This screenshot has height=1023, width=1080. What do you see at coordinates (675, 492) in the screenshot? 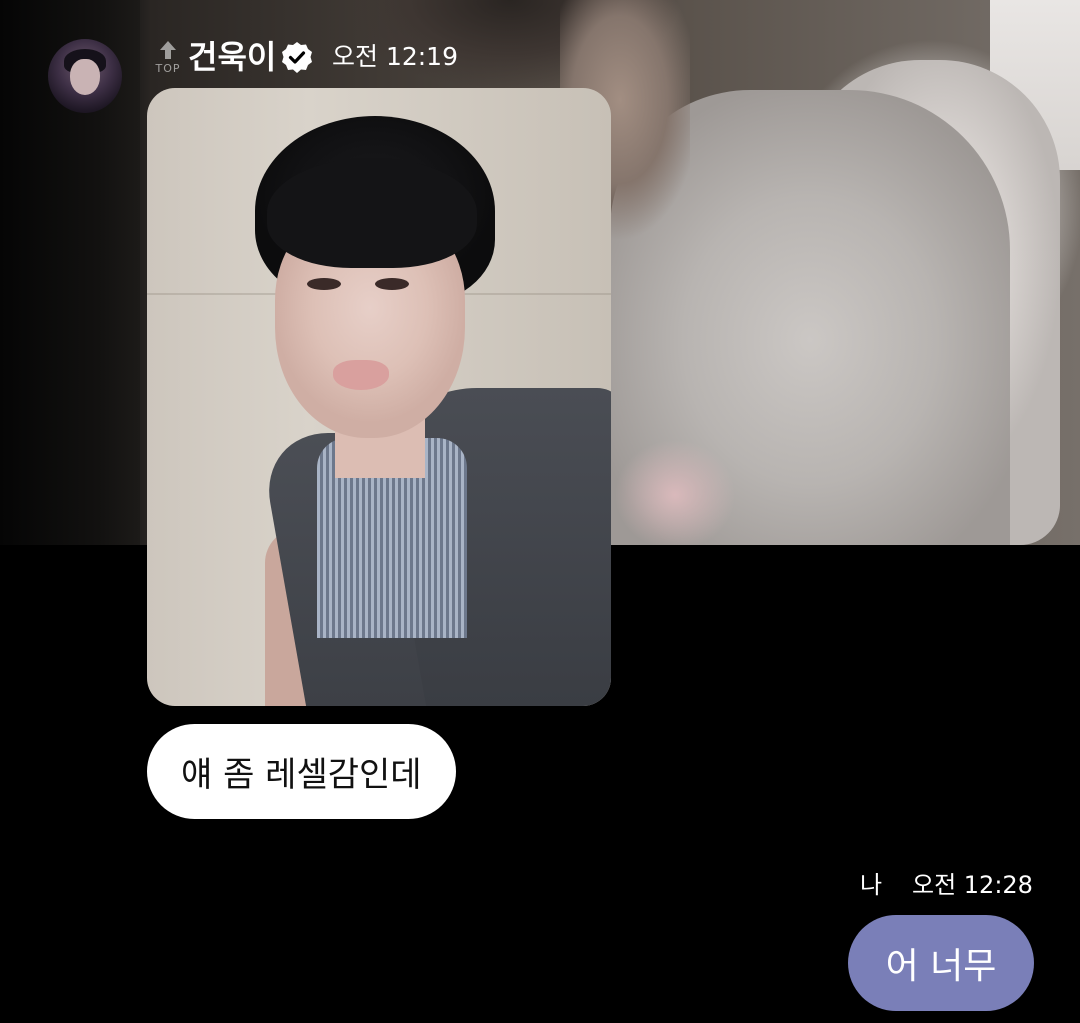
I see `bg-pink-print` at bounding box center [675, 492].